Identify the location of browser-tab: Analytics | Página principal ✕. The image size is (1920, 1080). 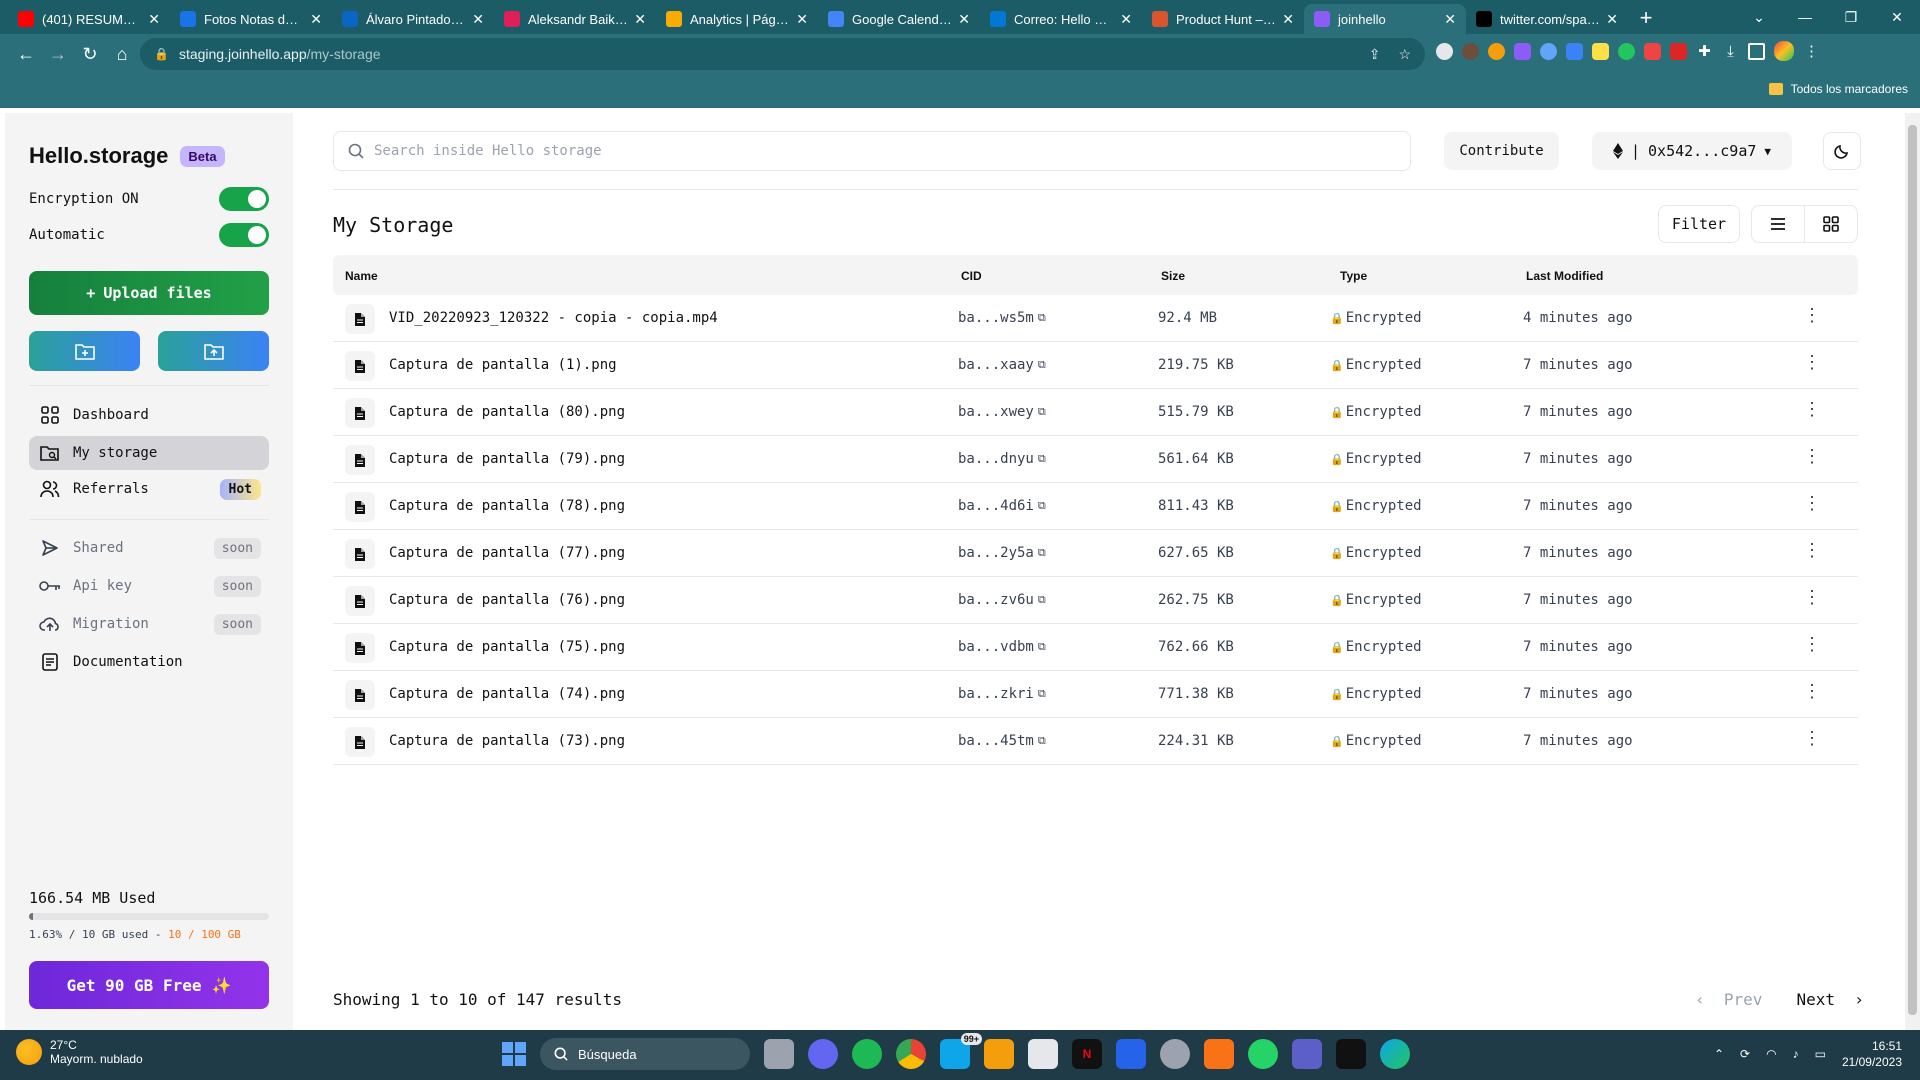
(737, 19).